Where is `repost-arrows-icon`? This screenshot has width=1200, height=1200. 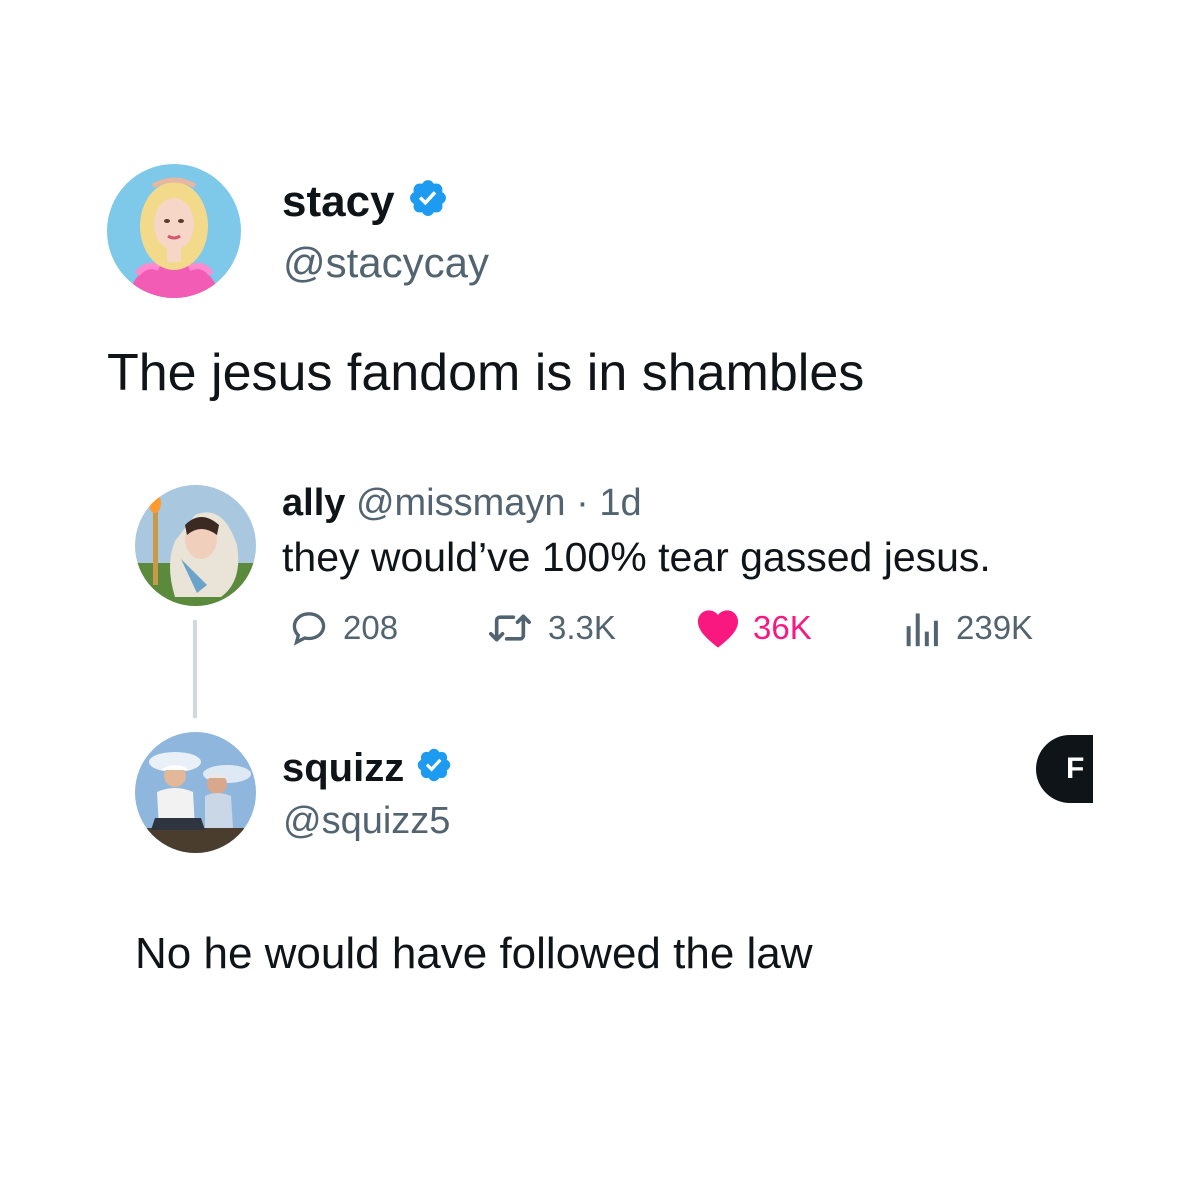 repost-arrows-icon is located at coordinates (510, 628).